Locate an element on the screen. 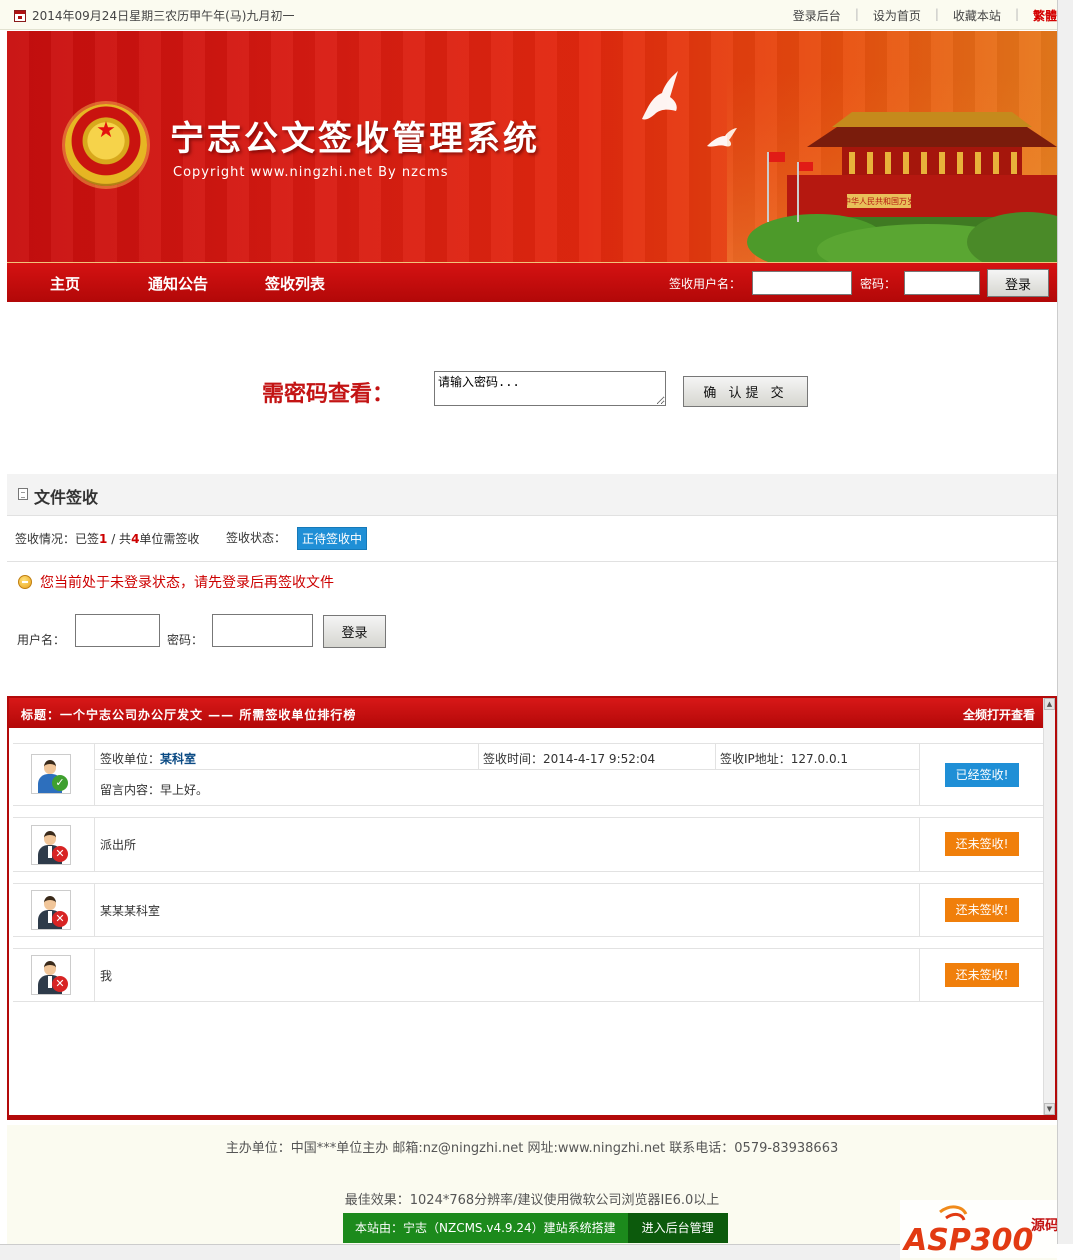  document-icon is located at coordinates (23, 494).